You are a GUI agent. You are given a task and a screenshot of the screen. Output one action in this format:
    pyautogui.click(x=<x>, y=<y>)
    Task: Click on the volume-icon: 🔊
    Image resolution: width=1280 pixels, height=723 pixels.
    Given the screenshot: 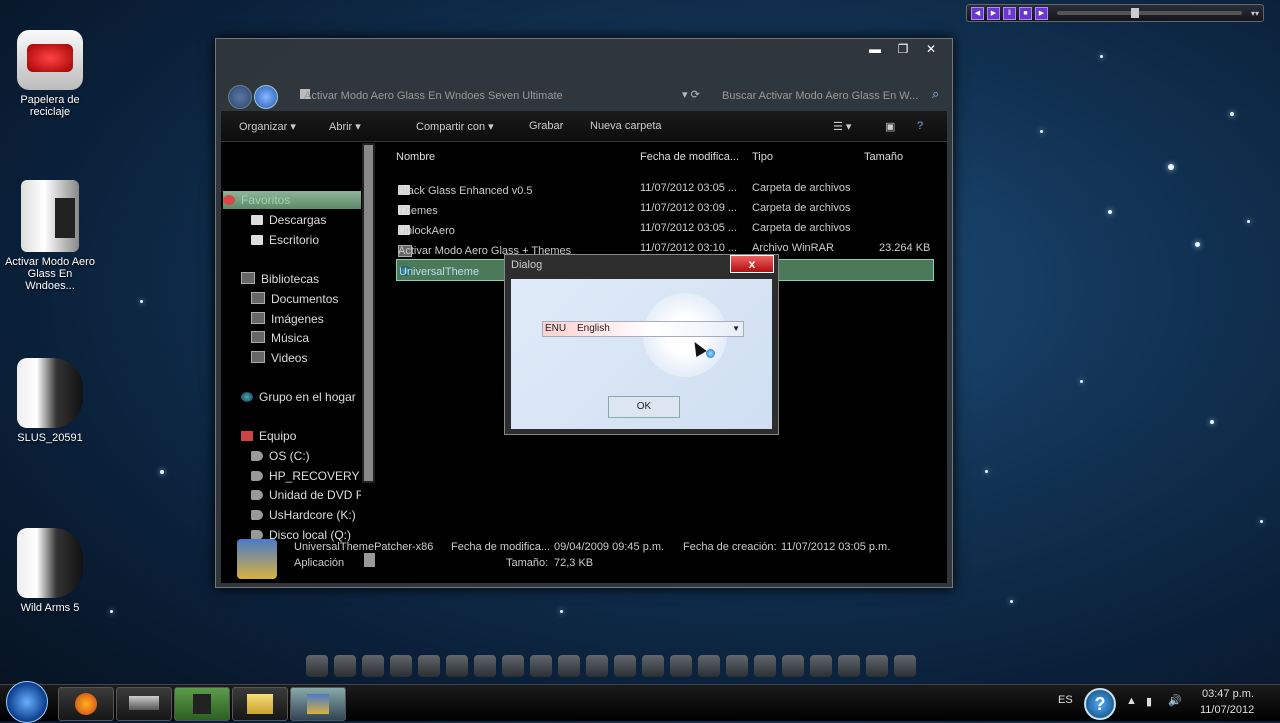 What is the action you would take?
    pyautogui.click(x=1175, y=700)
    